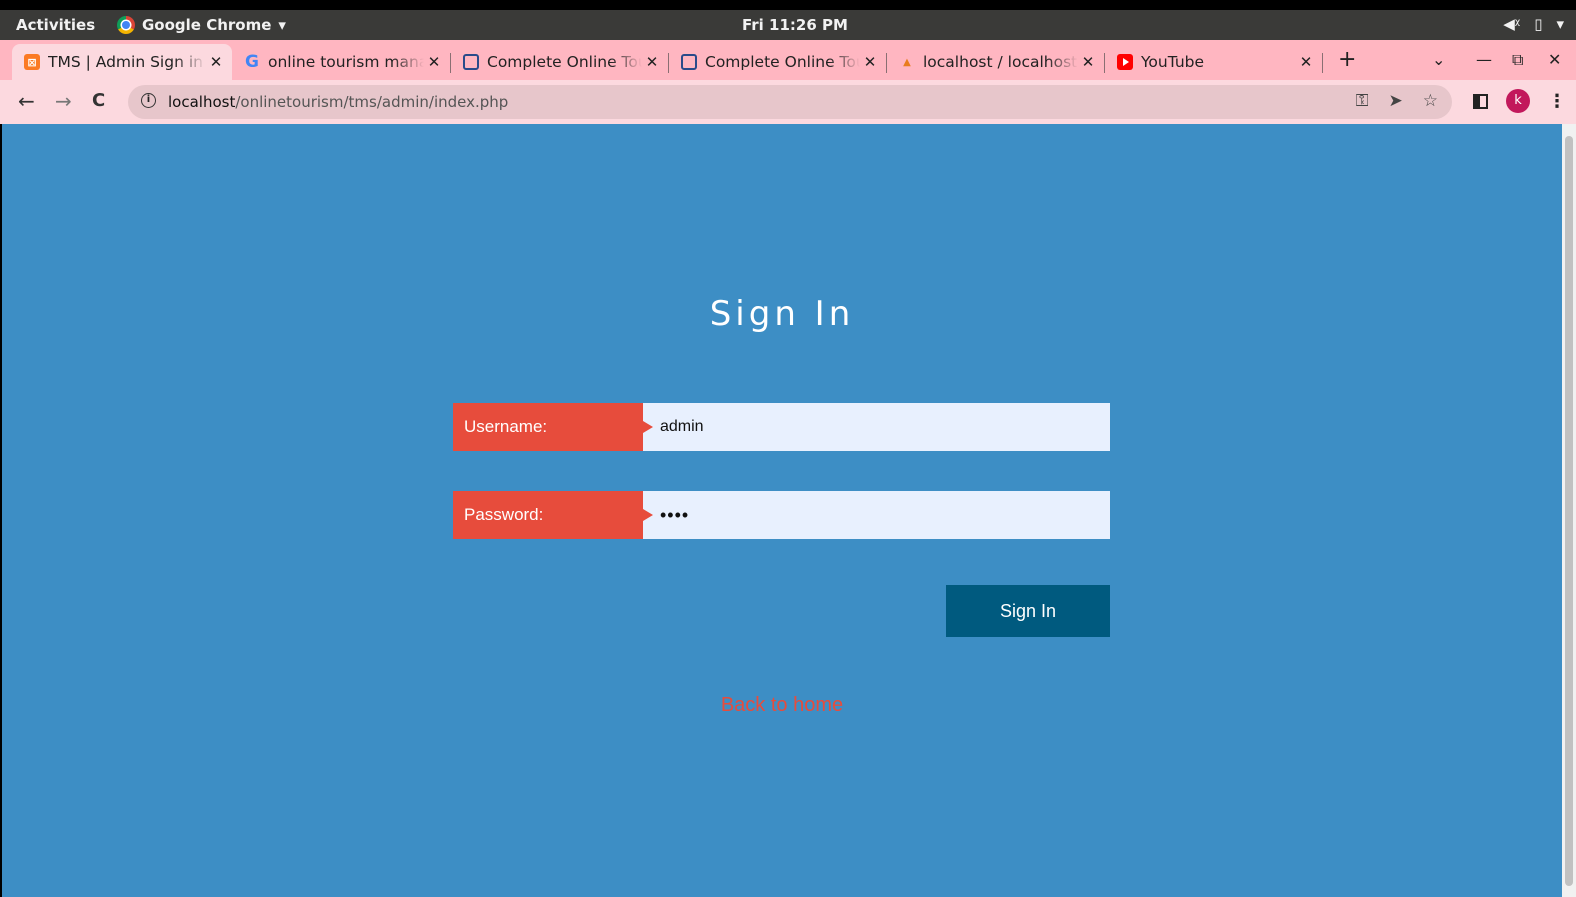 This screenshot has width=1576, height=897. Describe the element at coordinates (372, 102) in the screenshot. I see `url-path: /onlinetourism/tms/admin/index.php` at that location.